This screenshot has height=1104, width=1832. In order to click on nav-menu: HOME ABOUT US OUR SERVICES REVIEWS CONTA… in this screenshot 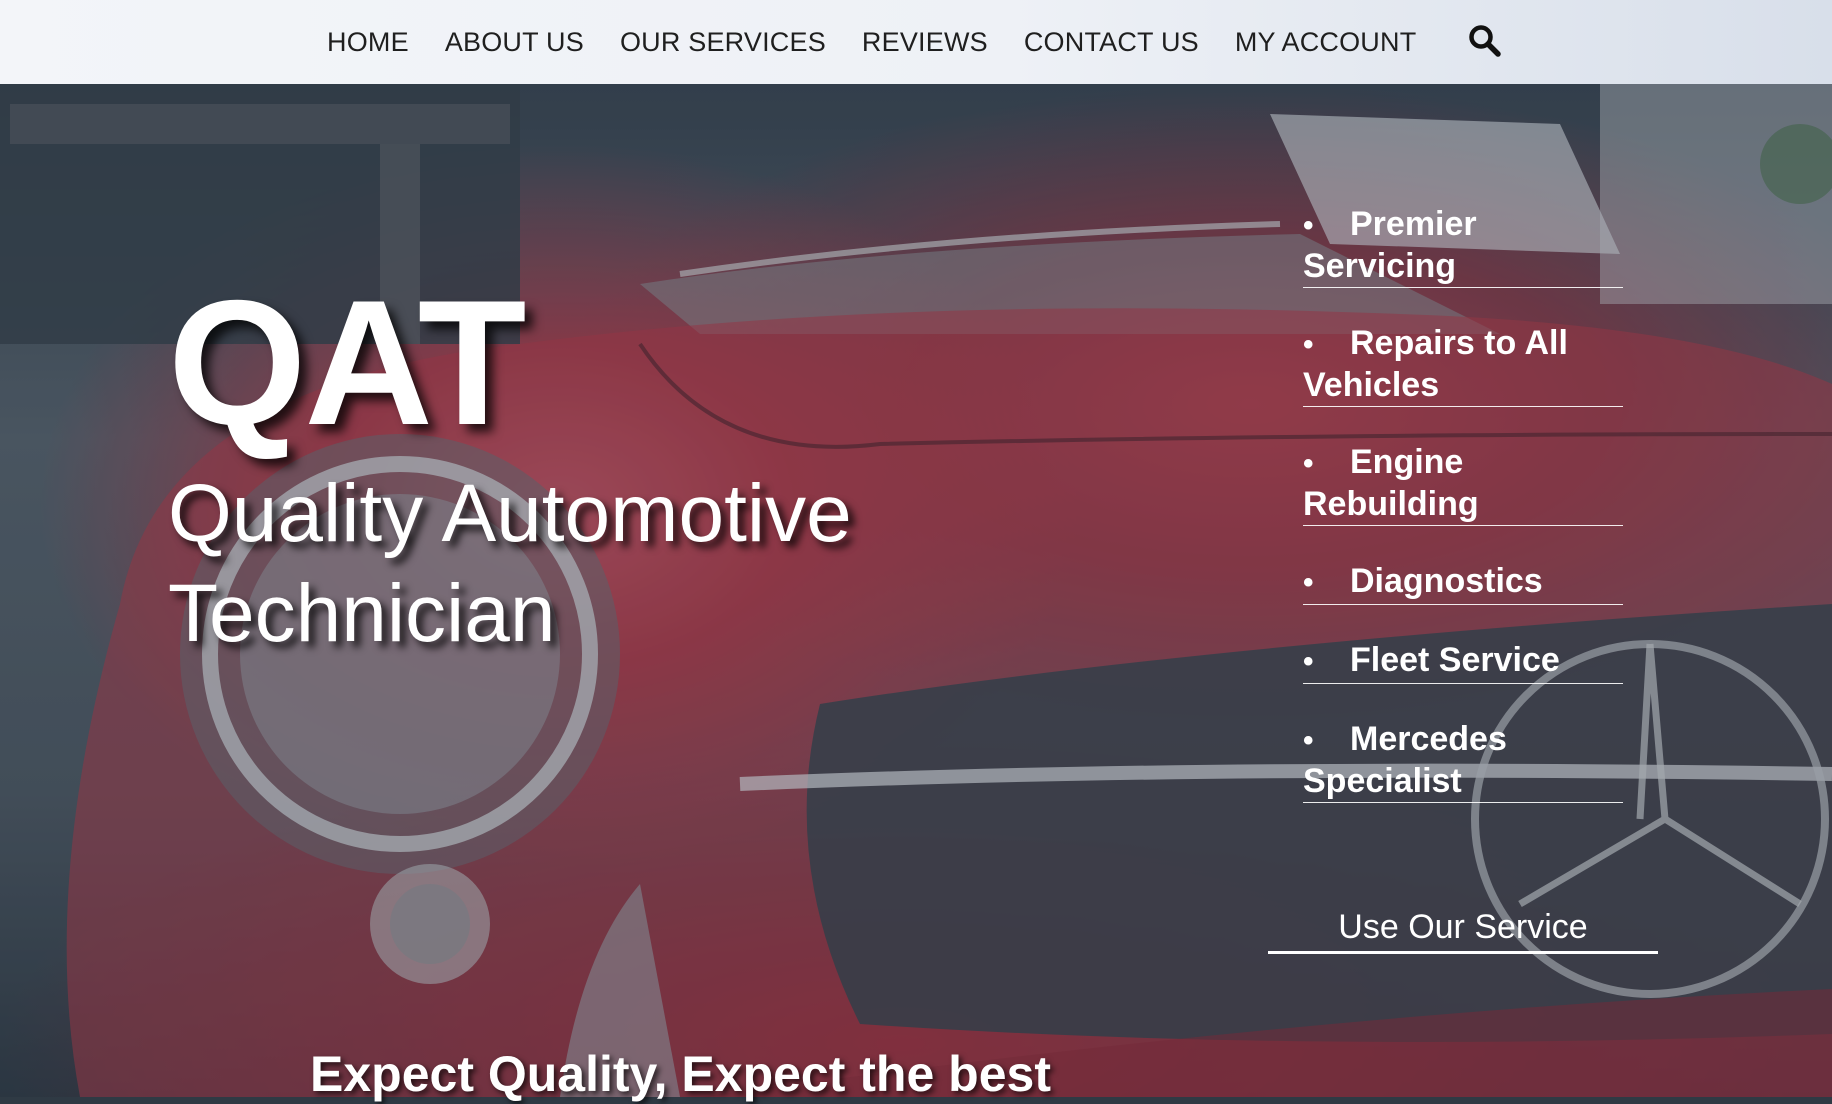, I will do `click(889, 42)`.